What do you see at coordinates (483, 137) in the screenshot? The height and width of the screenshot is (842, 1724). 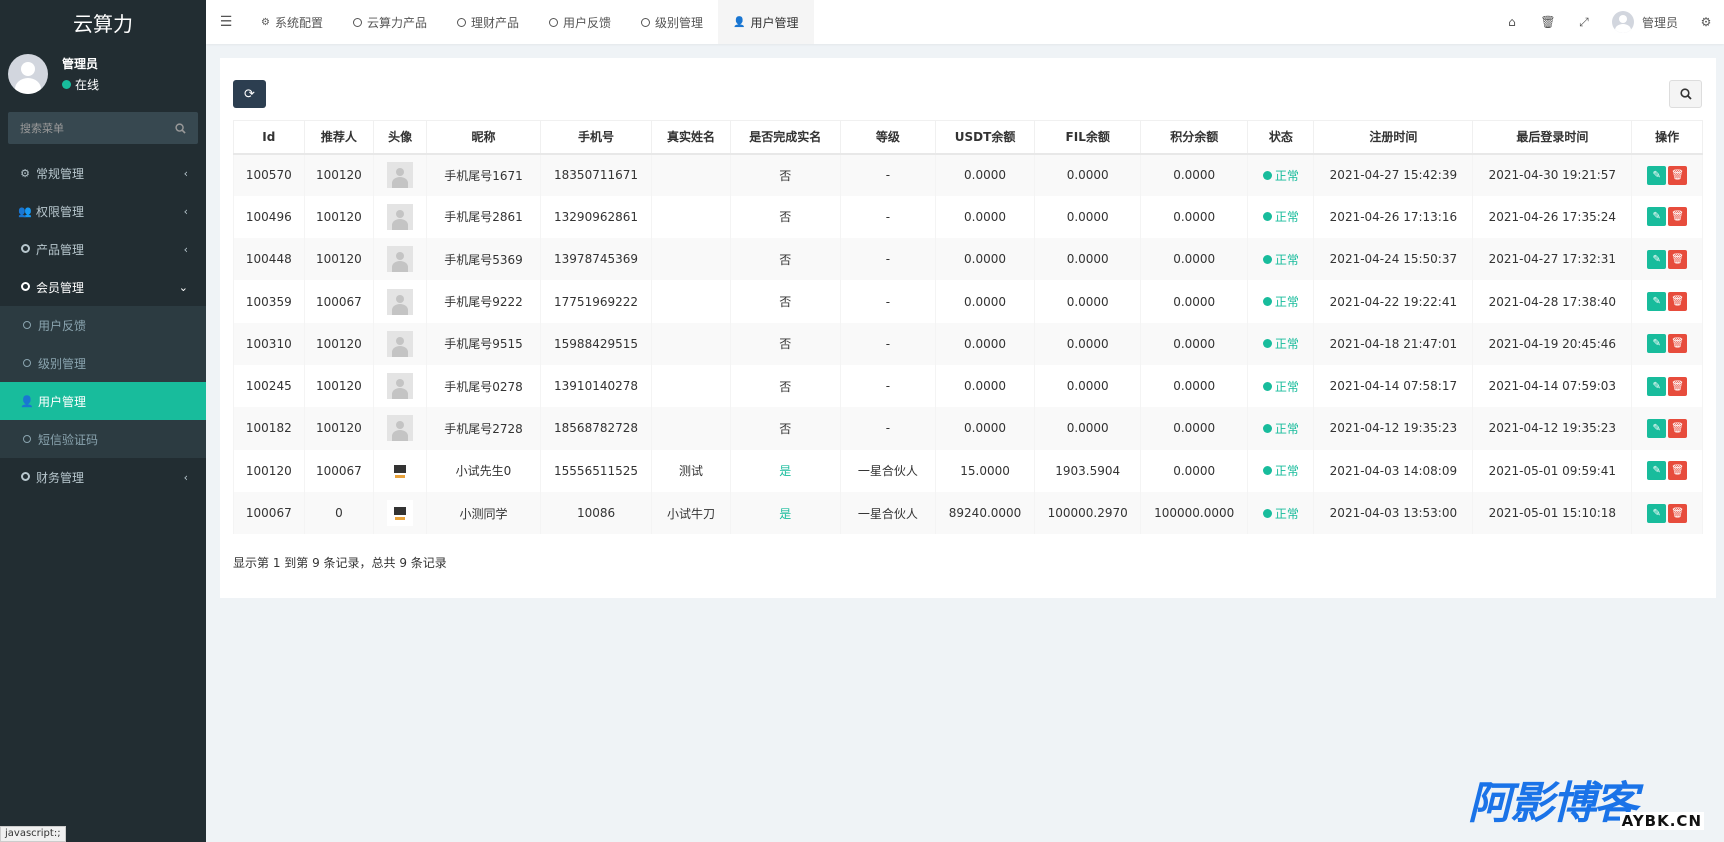 I see `column-header: 昵称` at bounding box center [483, 137].